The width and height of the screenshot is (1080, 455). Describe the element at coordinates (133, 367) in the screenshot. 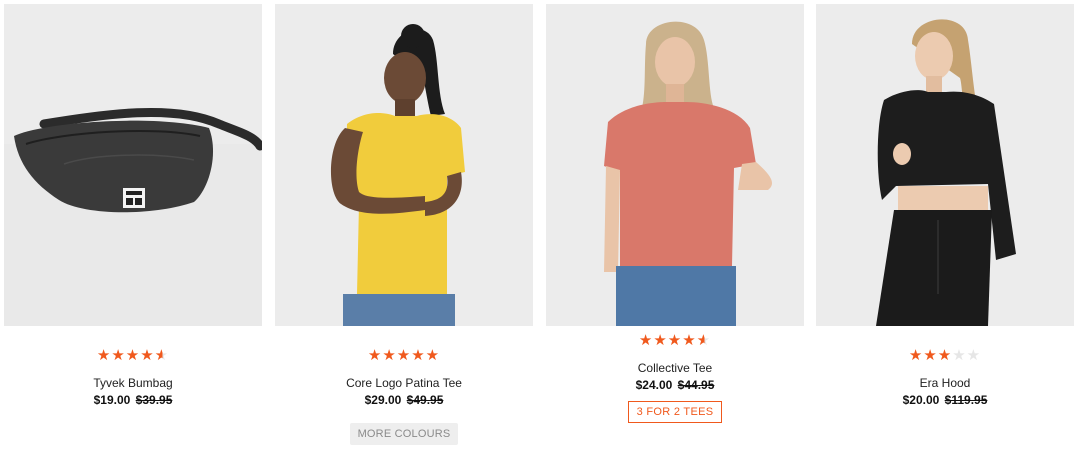

I see `product-info: ★★★★★ Tyvek Bumbag $19.00 $39.95` at that location.